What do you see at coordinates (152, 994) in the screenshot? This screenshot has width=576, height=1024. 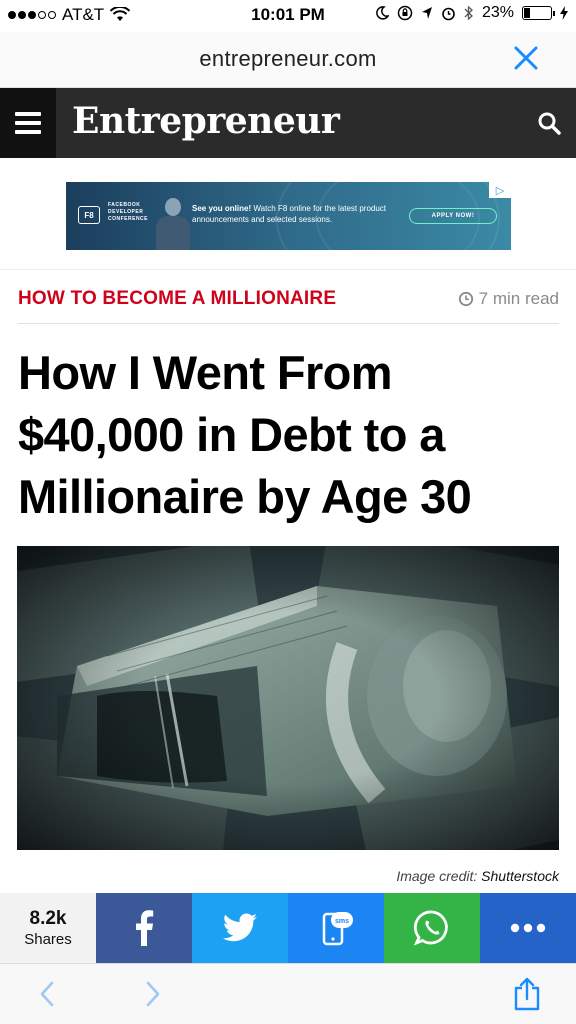 I see `forward-icon` at bounding box center [152, 994].